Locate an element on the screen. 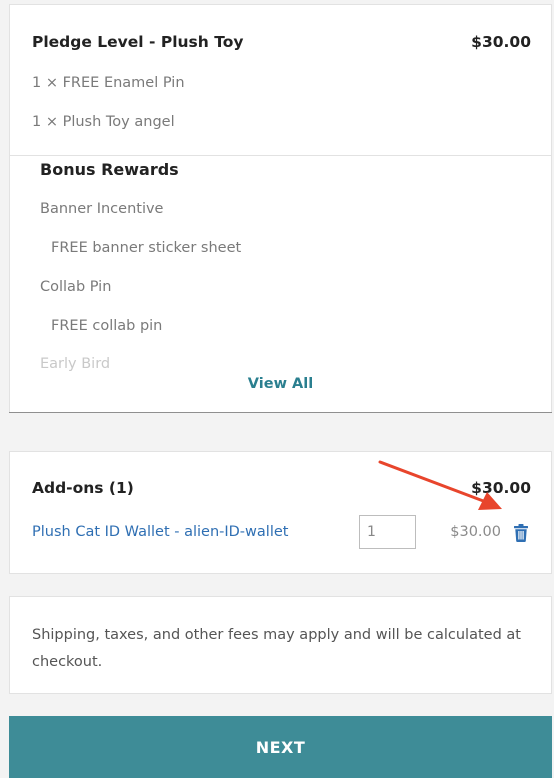  pledge-header: Pledge Level - Plush Toy $30.00 is located at coordinates (281, 42).